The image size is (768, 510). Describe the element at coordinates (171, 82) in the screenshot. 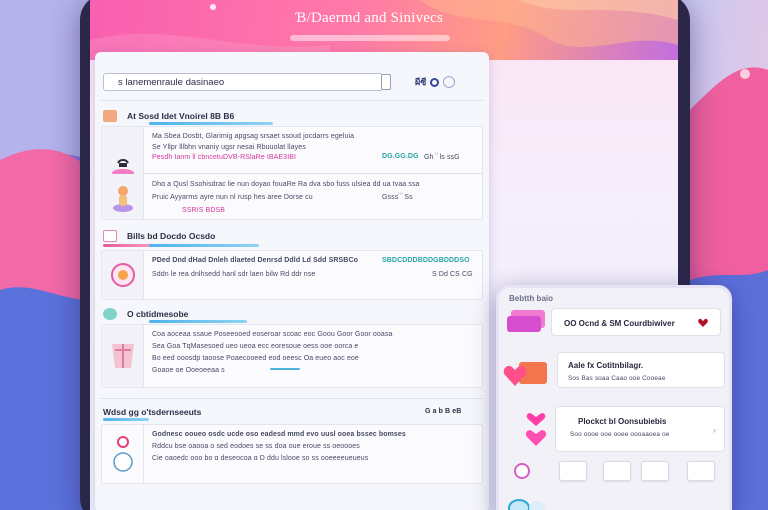

I see `search-input-value: s lanemenraule dasinaeo` at that location.